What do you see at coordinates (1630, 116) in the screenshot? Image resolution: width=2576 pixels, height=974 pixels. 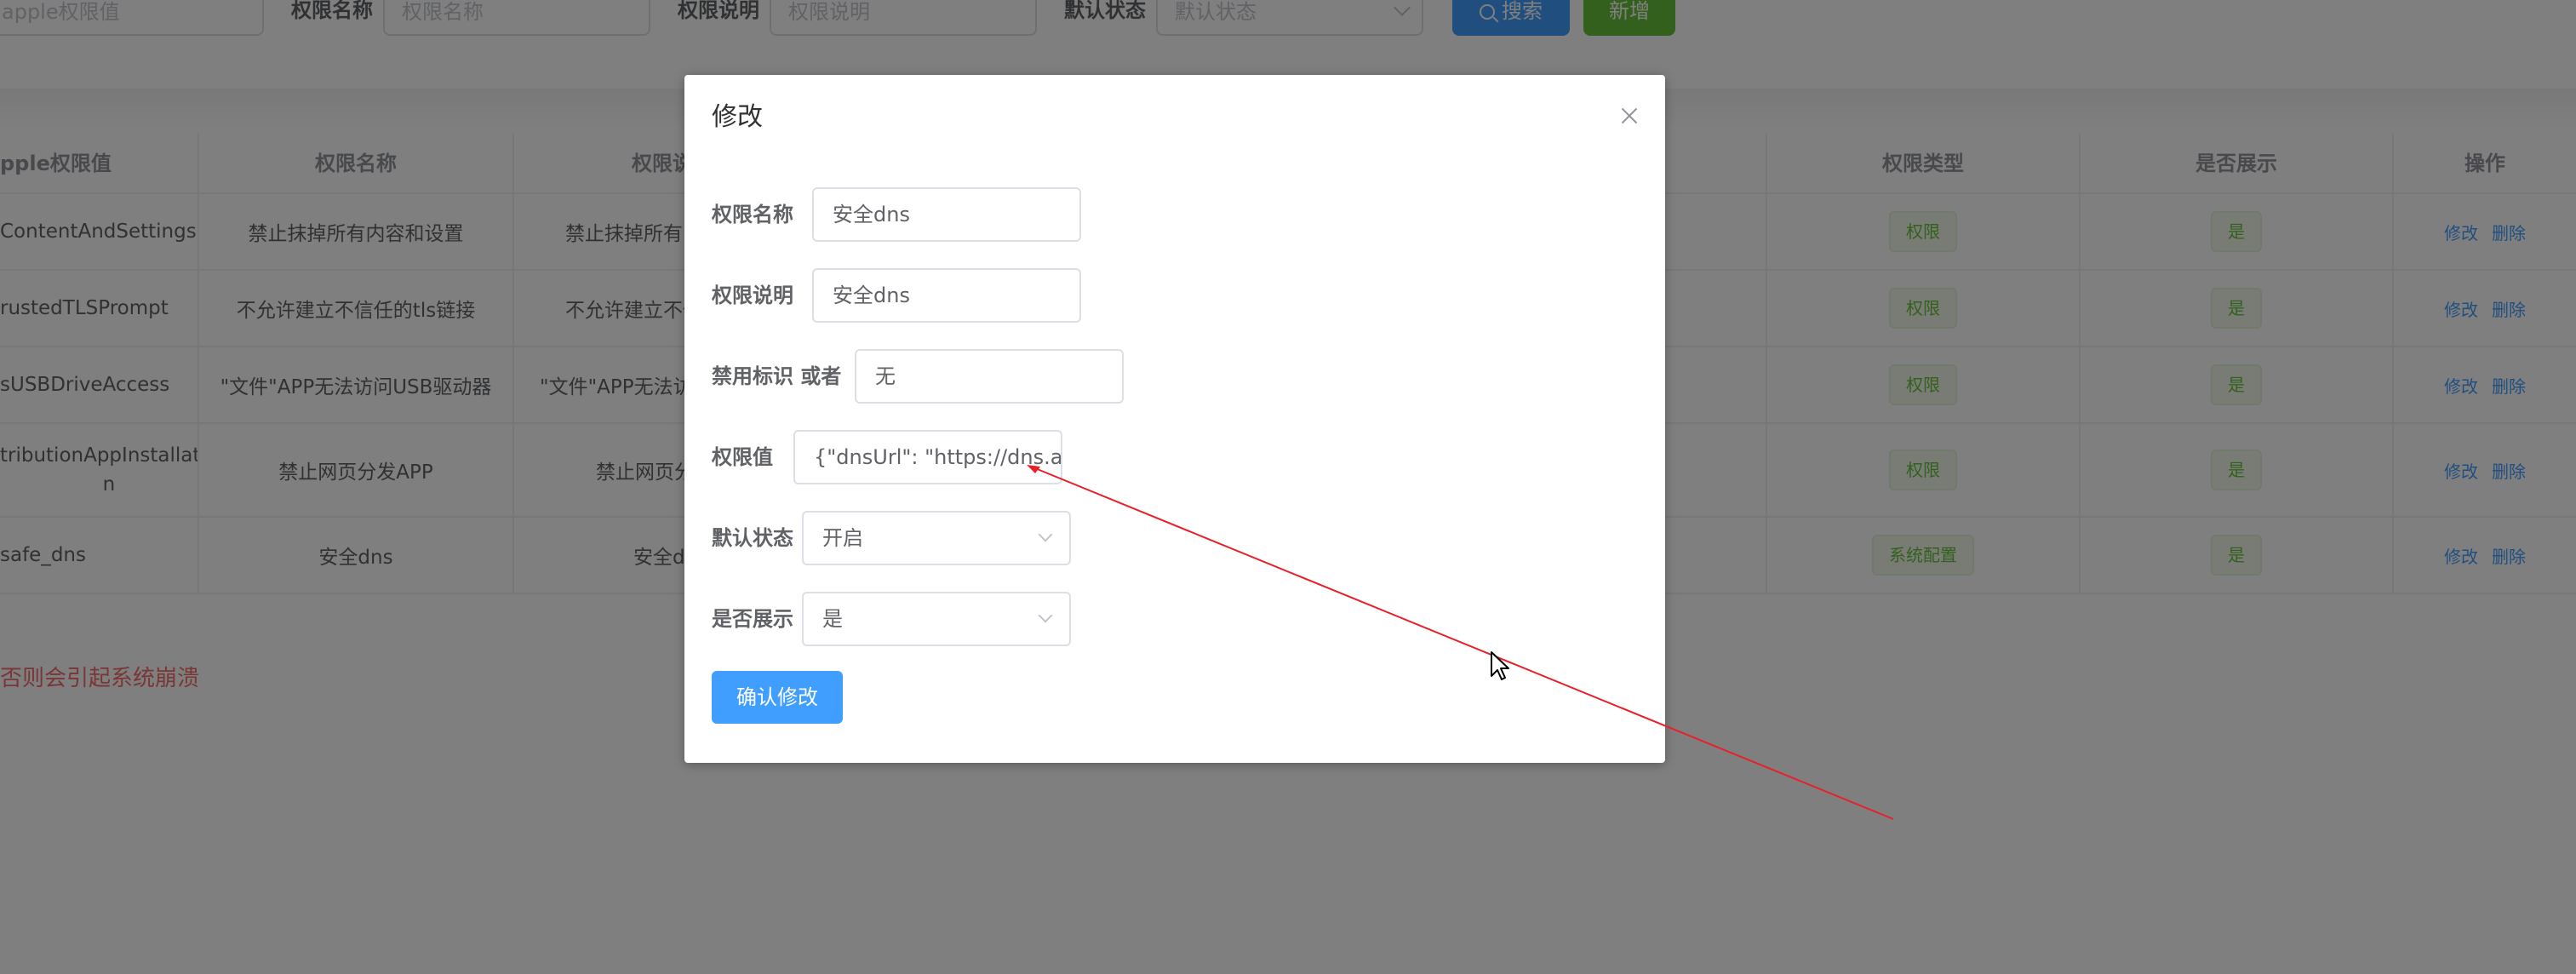 I see `close-icon` at bounding box center [1630, 116].